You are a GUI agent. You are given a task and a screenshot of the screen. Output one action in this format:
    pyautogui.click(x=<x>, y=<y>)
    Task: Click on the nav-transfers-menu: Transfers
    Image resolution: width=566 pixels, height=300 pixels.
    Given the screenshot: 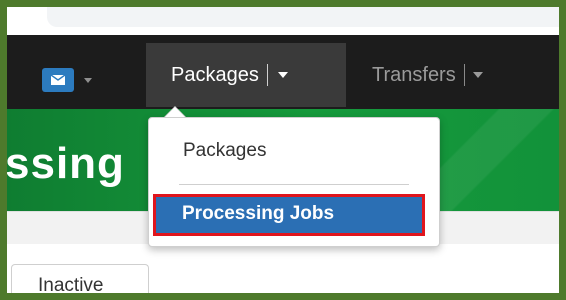 What is the action you would take?
    pyautogui.click(x=427, y=75)
    